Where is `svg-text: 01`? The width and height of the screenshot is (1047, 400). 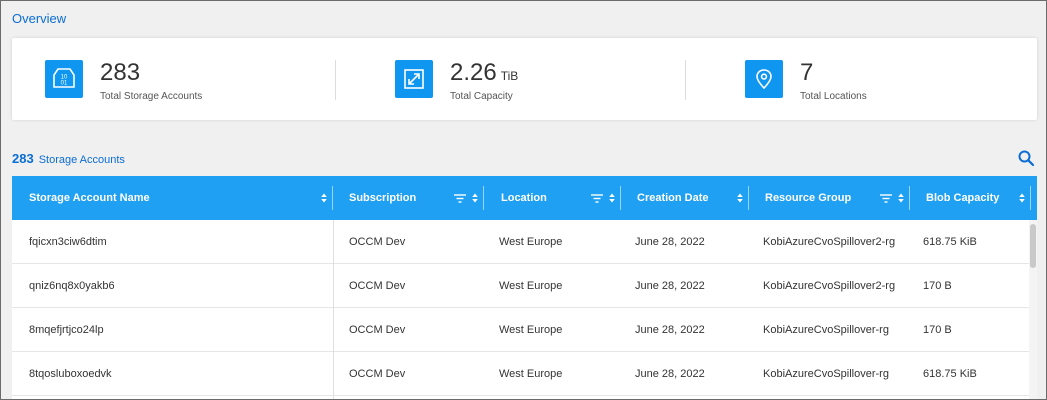
svg-text: 01 is located at coordinates (64, 84).